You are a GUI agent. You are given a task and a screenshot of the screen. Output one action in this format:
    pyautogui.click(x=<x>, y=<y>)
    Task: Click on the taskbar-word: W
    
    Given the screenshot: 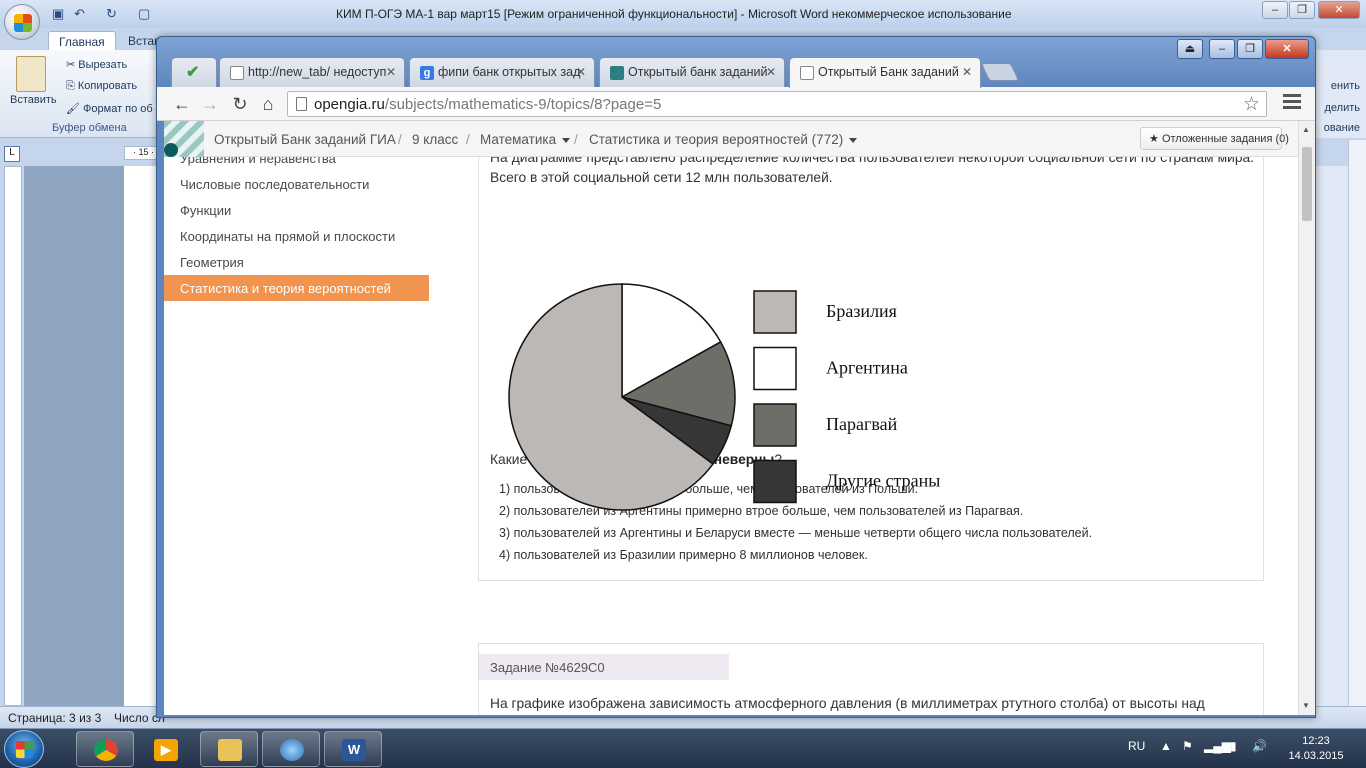 What is the action you would take?
    pyautogui.click(x=353, y=749)
    